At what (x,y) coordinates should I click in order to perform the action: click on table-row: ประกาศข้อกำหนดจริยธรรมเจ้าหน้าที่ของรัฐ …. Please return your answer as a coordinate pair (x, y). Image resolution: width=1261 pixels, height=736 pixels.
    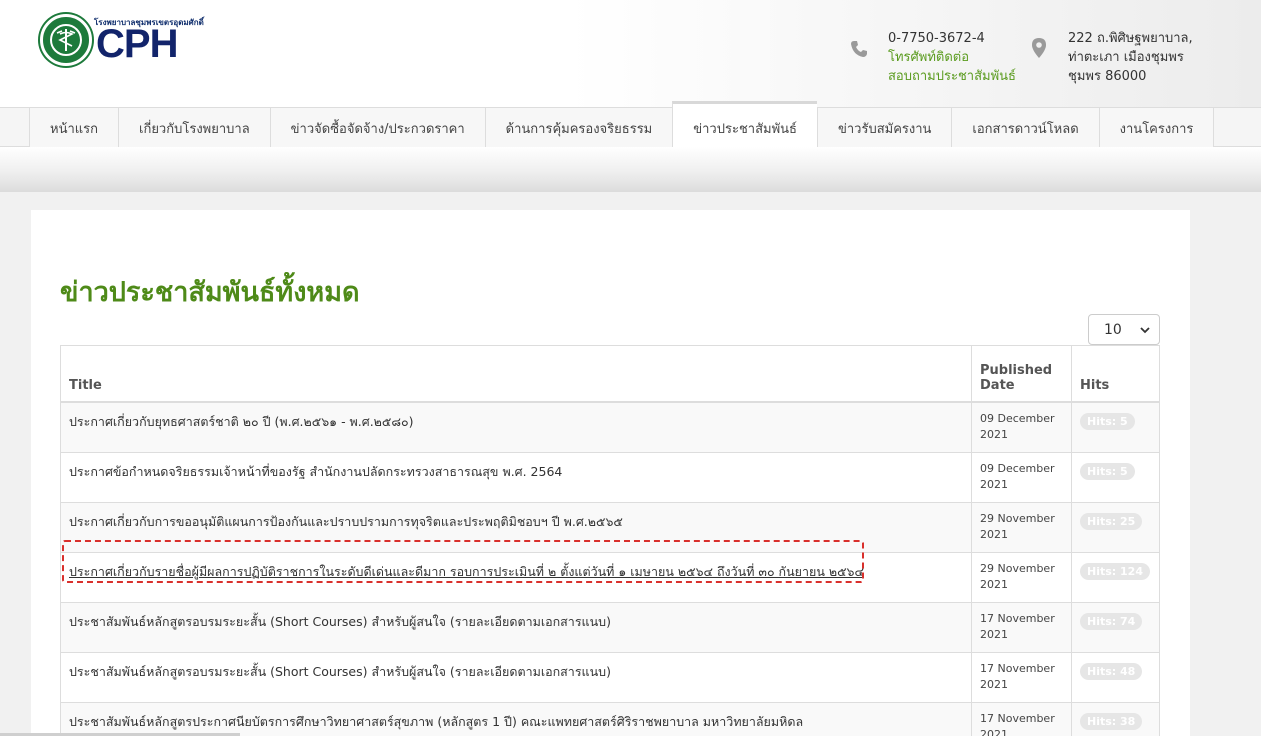
    Looking at the image, I should click on (610, 477).